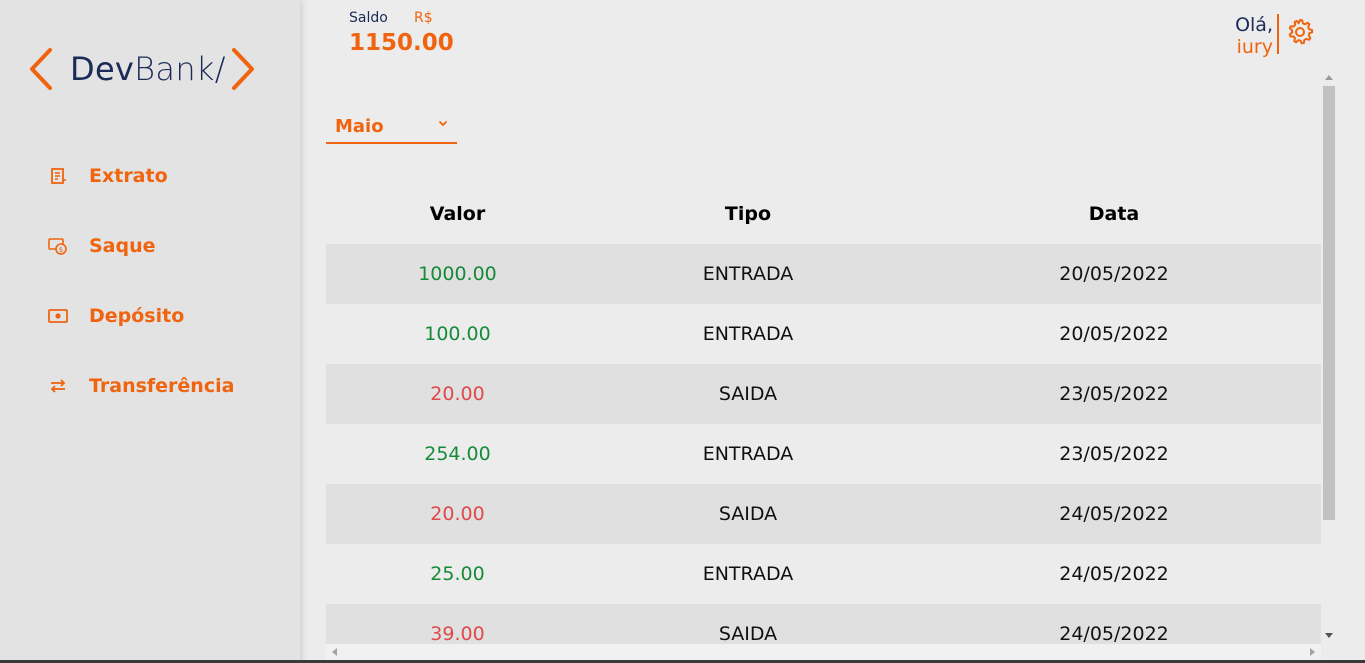 The height and width of the screenshot is (663, 1365). What do you see at coordinates (1312, 652) in the screenshot?
I see `scroll-right-arrow-icon` at bounding box center [1312, 652].